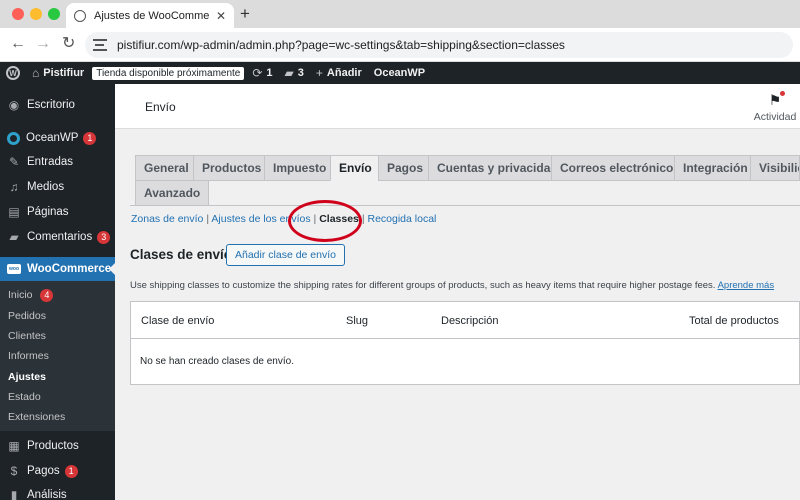 This screenshot has width=800, height=500. What do you see at coordinates (232, 168) in the screenshot?
I see `tab-productos: Productos` at bounding box center [232, 168].